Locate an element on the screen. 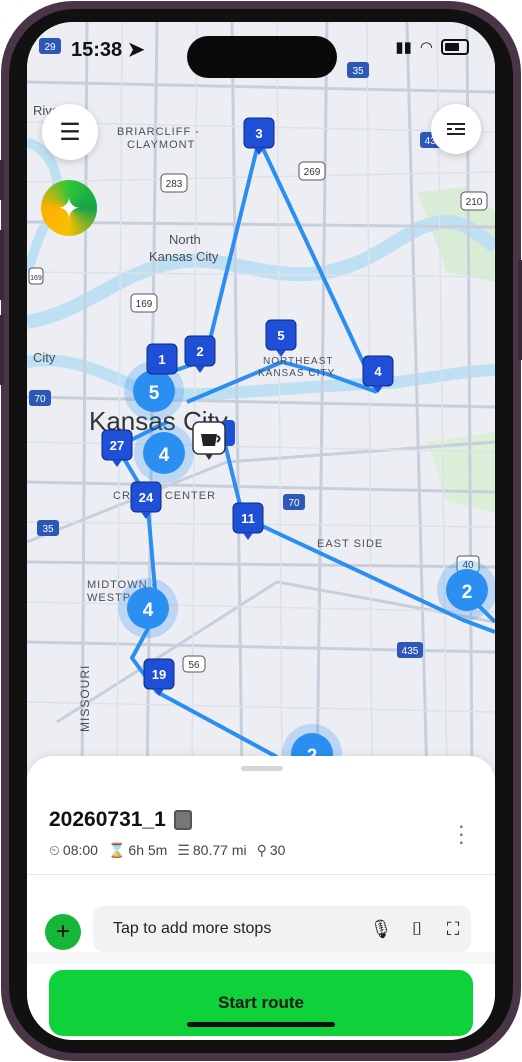 The image size is (522, 1062). route-list-button is located at coordinates (456, 129).